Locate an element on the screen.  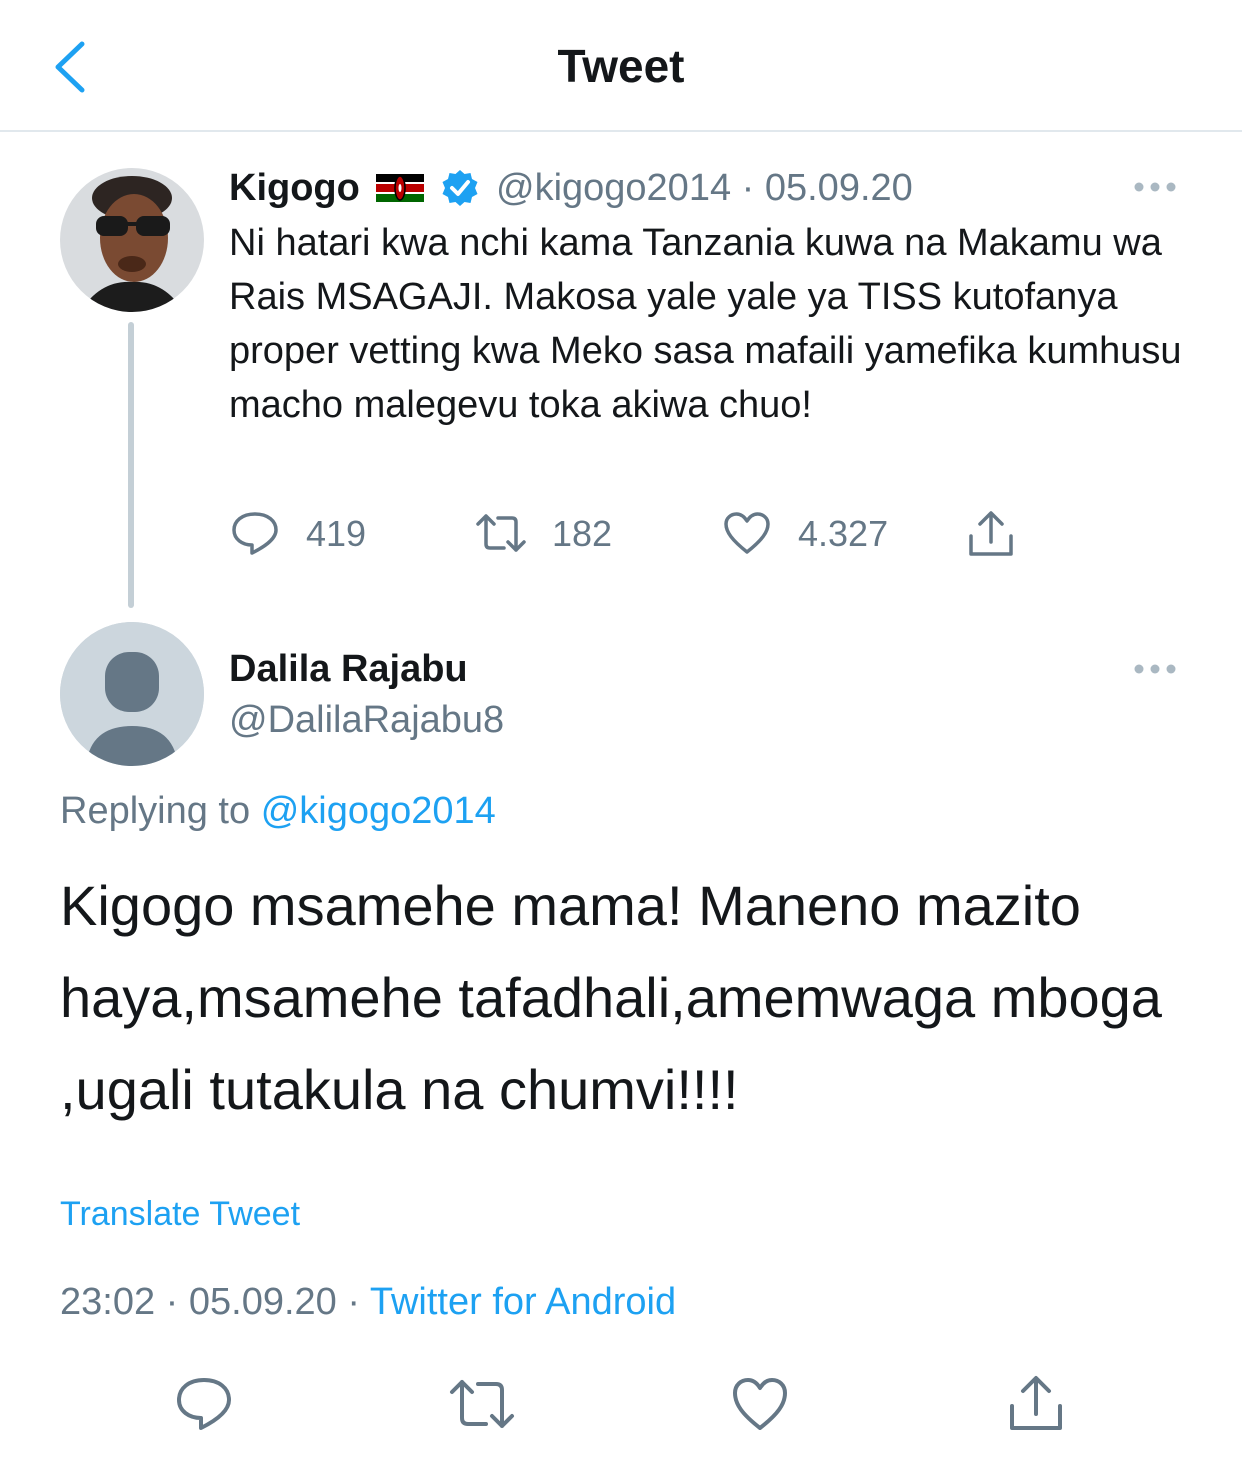
reply-button: 419 is located at coordinates (310, 532).